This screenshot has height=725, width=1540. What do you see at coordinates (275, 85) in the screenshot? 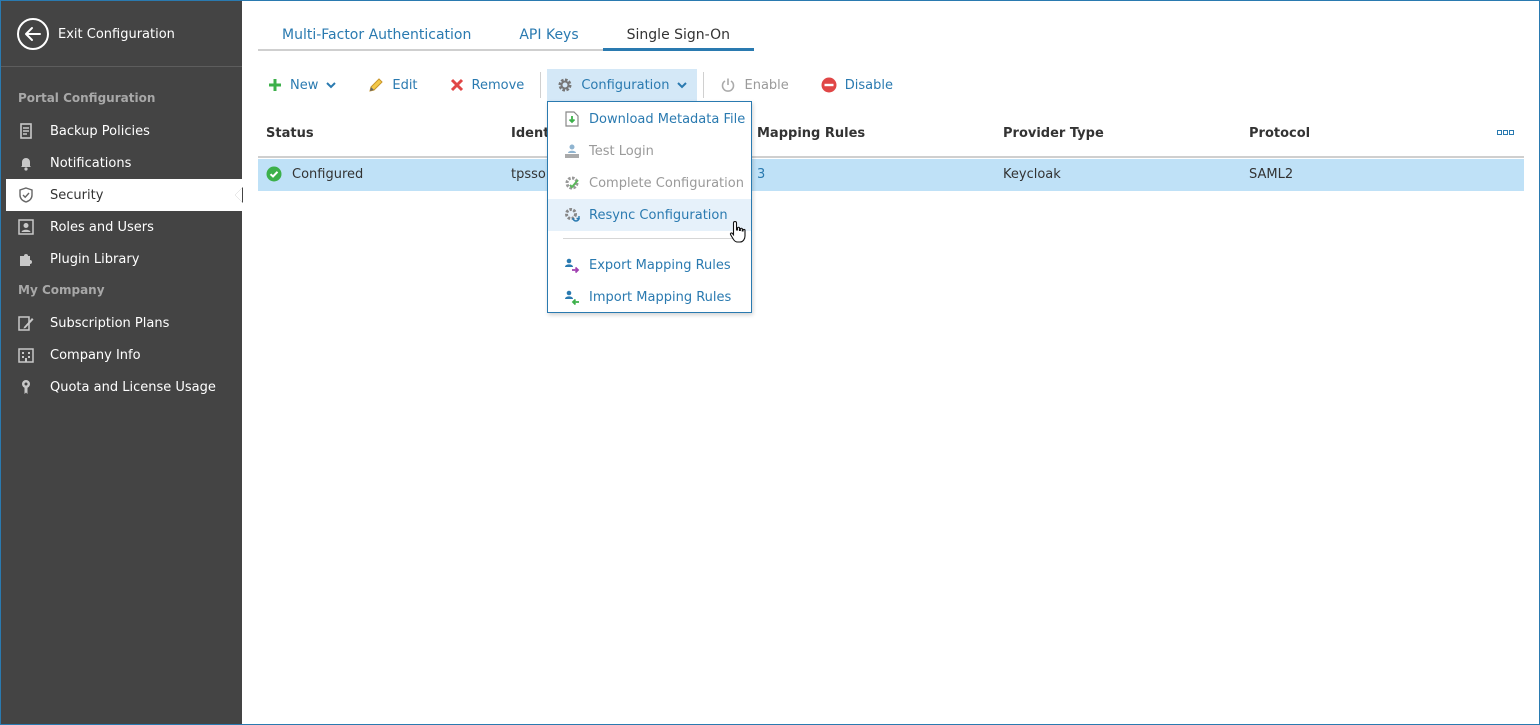
I see `plus-icon` at bounding box center [275, 85].